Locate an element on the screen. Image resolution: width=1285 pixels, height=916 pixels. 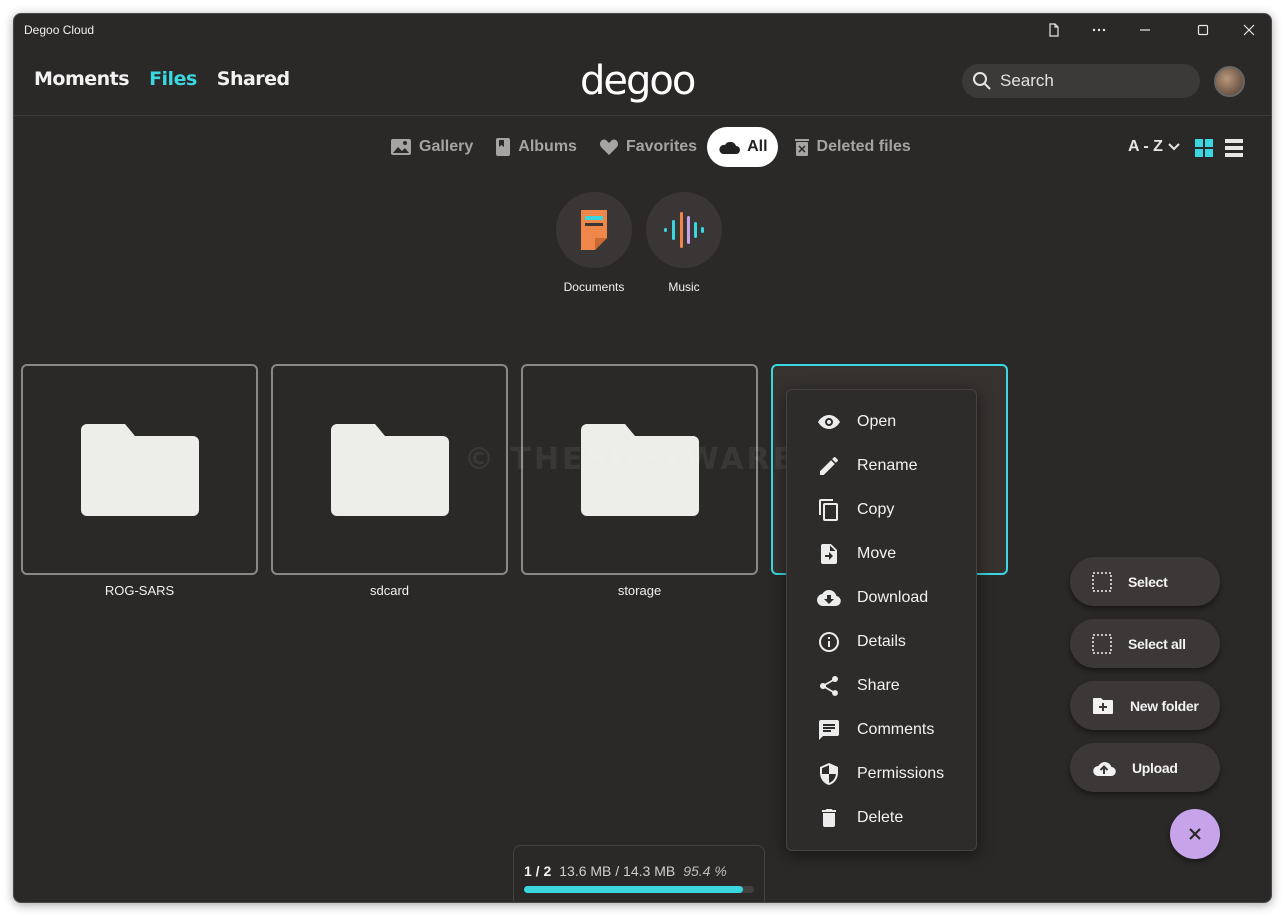
heart-icon is located at coordinates (608, 147).